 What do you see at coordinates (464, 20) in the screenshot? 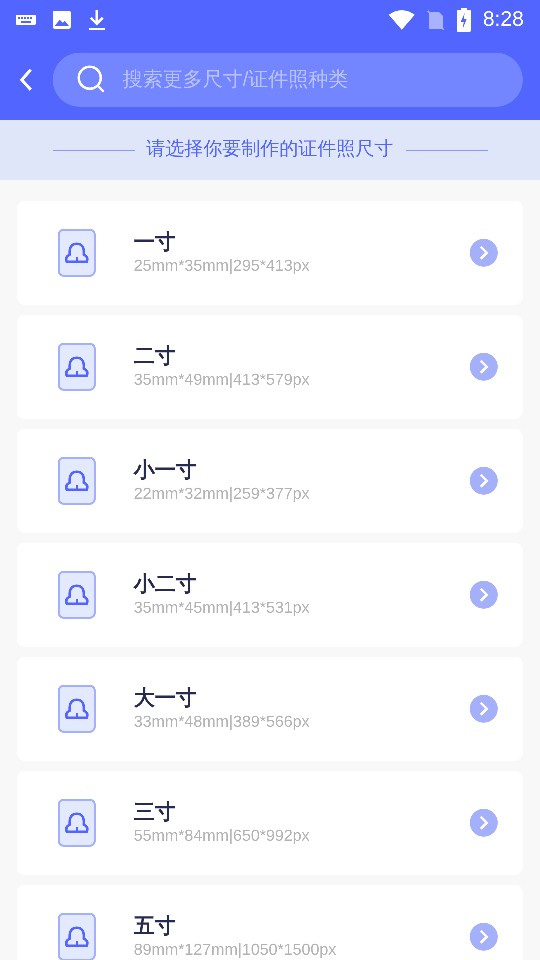
I see `battery-icon` at bounding box center [464, 20].